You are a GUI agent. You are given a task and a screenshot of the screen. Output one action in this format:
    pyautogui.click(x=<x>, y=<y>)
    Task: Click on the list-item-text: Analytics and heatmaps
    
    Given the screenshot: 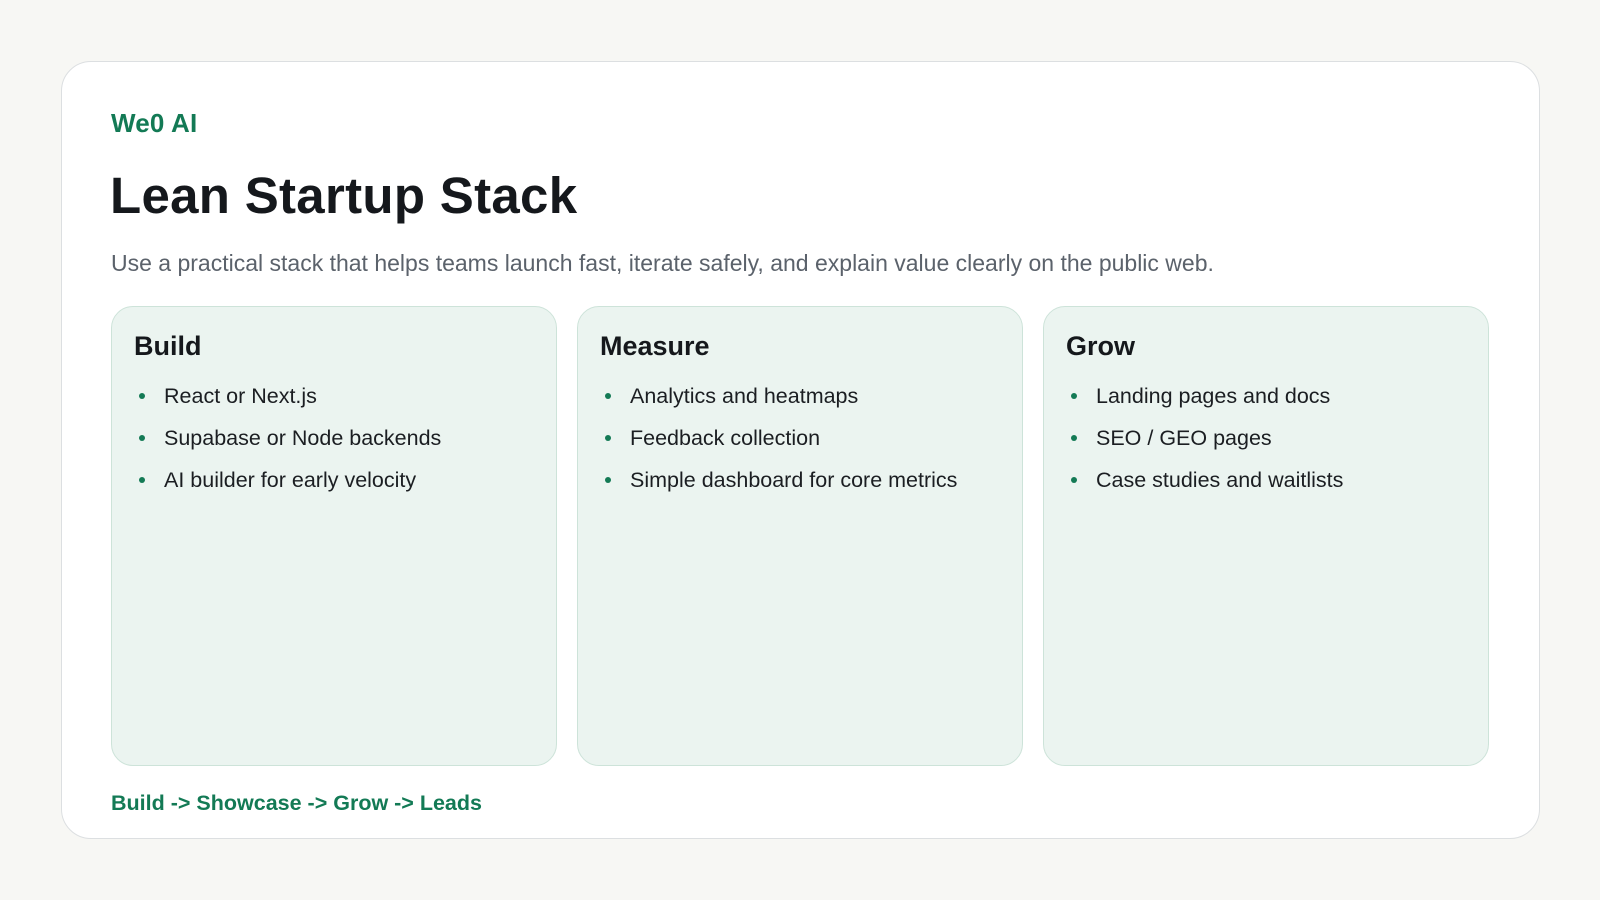 What is the action you would take?
    pyautogui.click(x=744, y=396)
    